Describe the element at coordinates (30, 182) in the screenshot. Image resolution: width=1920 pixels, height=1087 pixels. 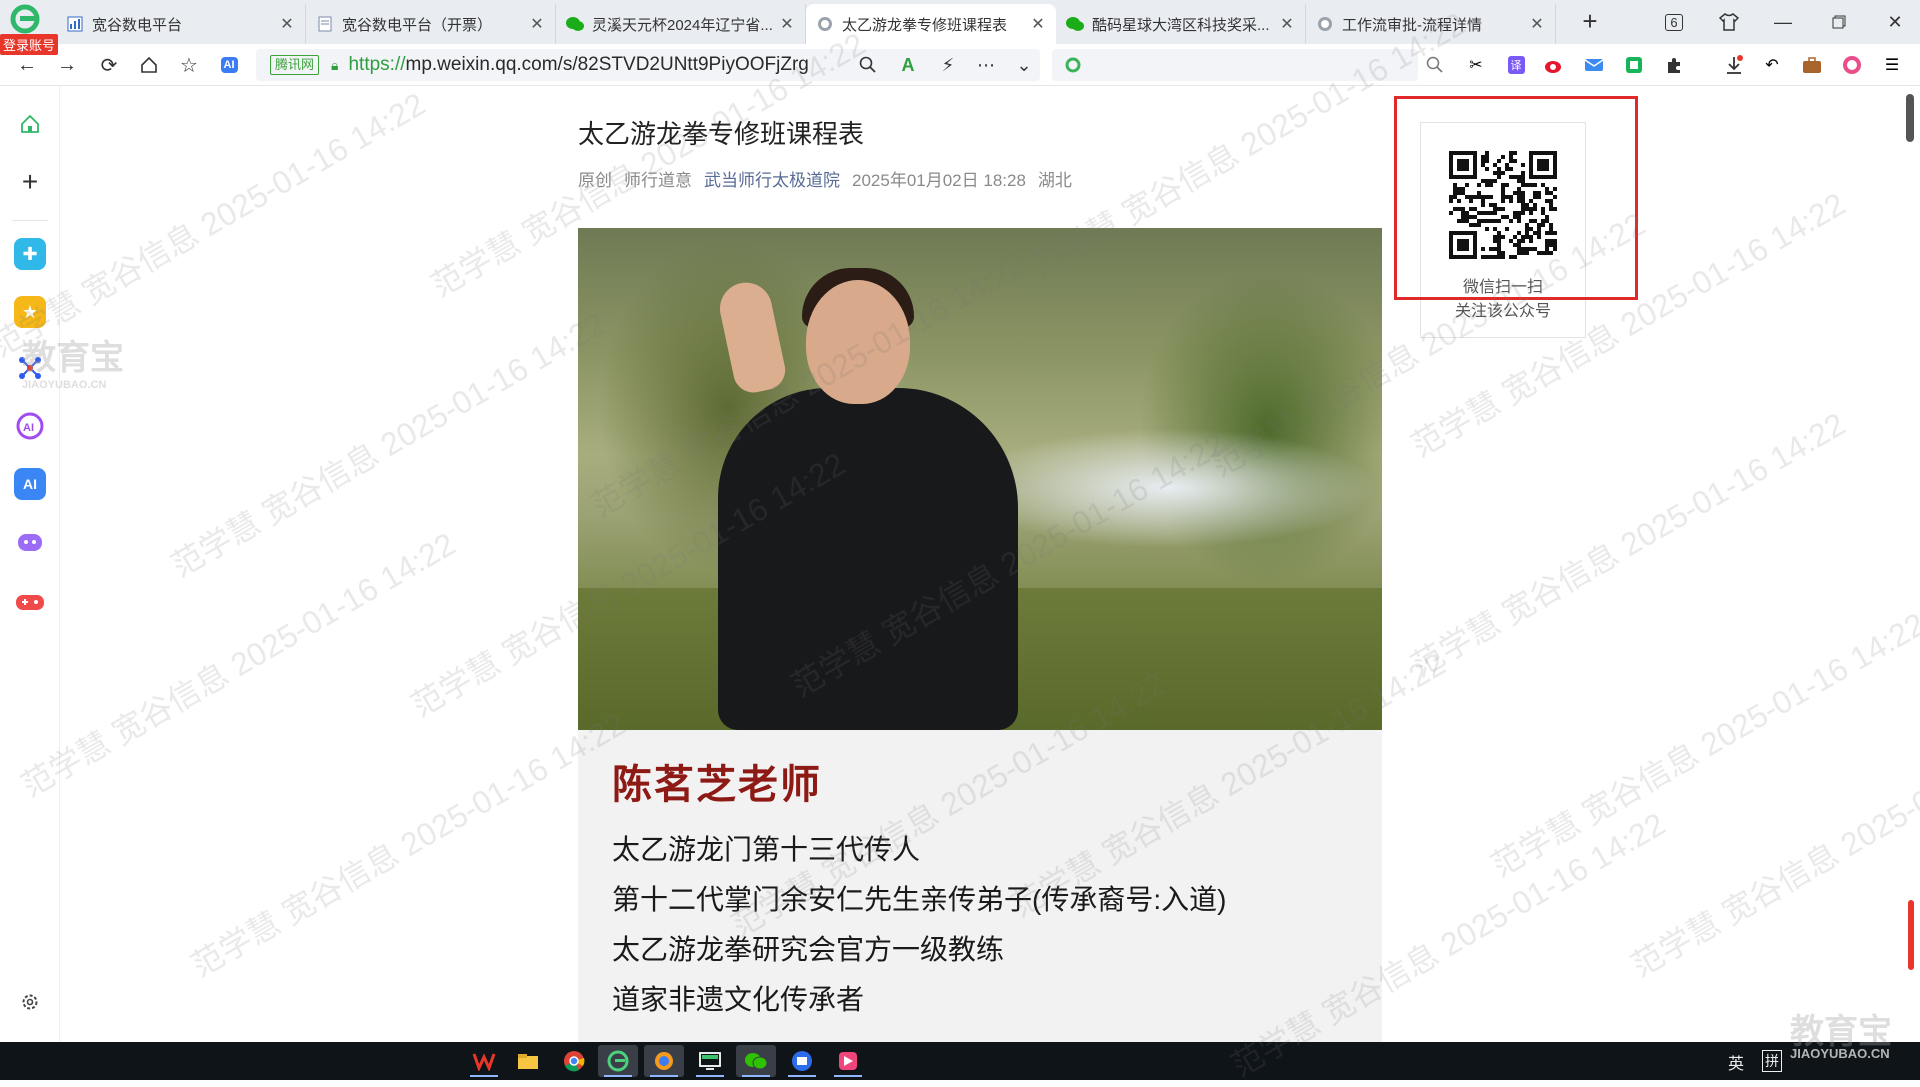
I see `add-icon: +` at that location.